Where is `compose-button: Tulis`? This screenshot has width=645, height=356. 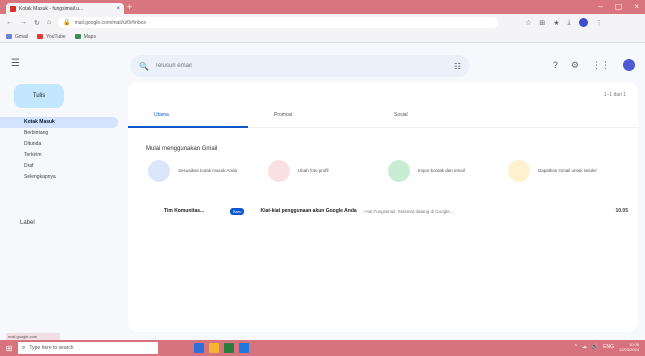
compose-button: Tulis is located at coordinates (39, 96).